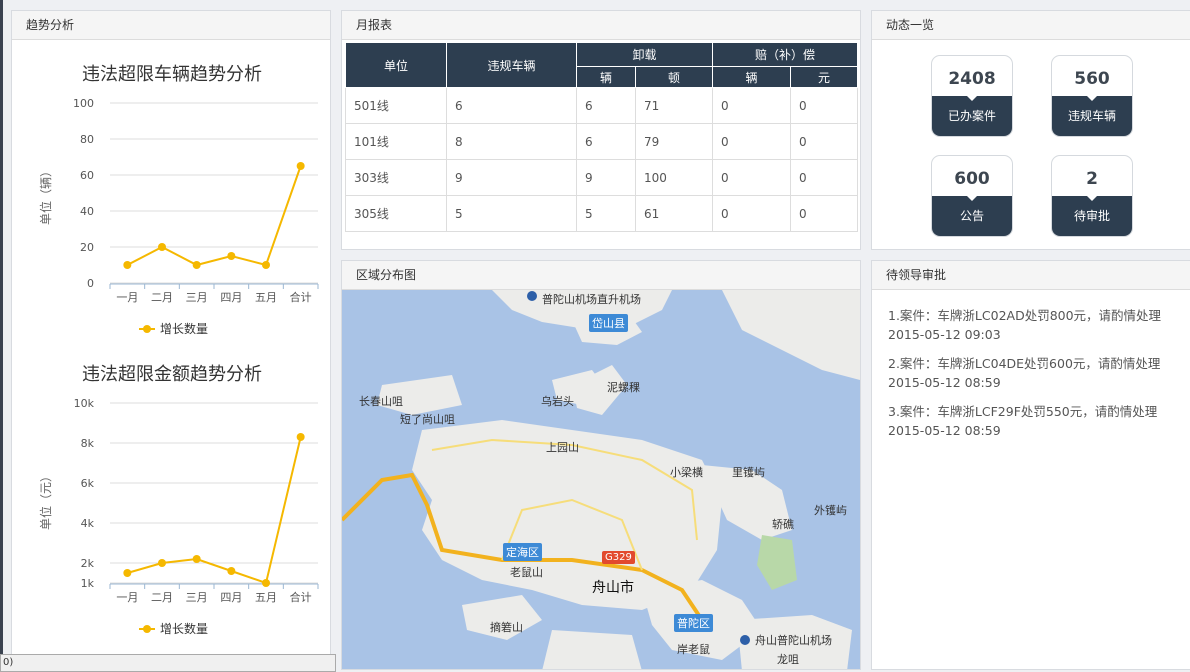  I want to click on map-badge: 定海区, so click(522, 552).